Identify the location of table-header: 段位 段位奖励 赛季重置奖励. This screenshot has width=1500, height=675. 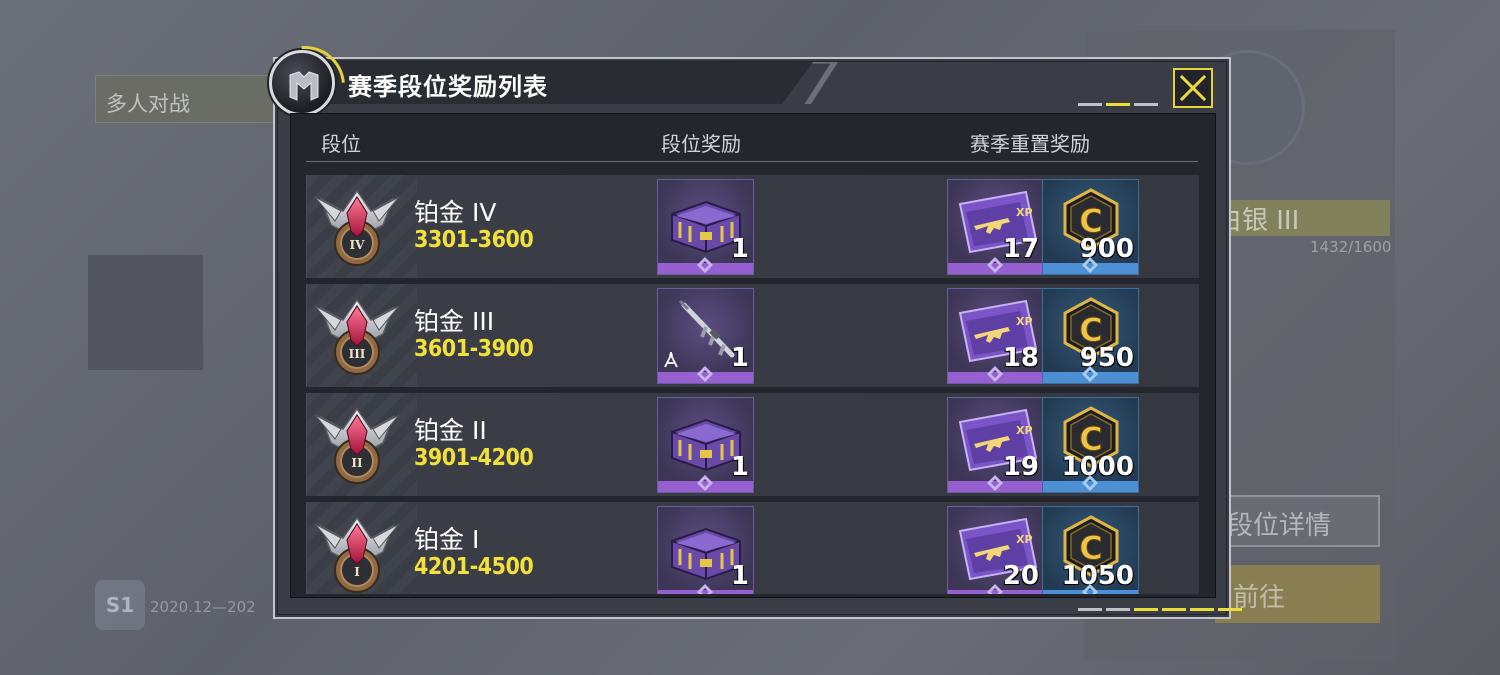
(752, 138).